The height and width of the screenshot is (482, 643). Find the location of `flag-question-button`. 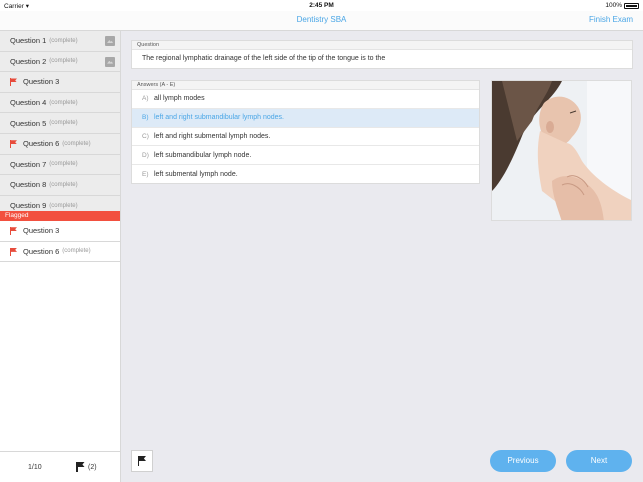

flag-question-button is located at coordinates (142, 461).